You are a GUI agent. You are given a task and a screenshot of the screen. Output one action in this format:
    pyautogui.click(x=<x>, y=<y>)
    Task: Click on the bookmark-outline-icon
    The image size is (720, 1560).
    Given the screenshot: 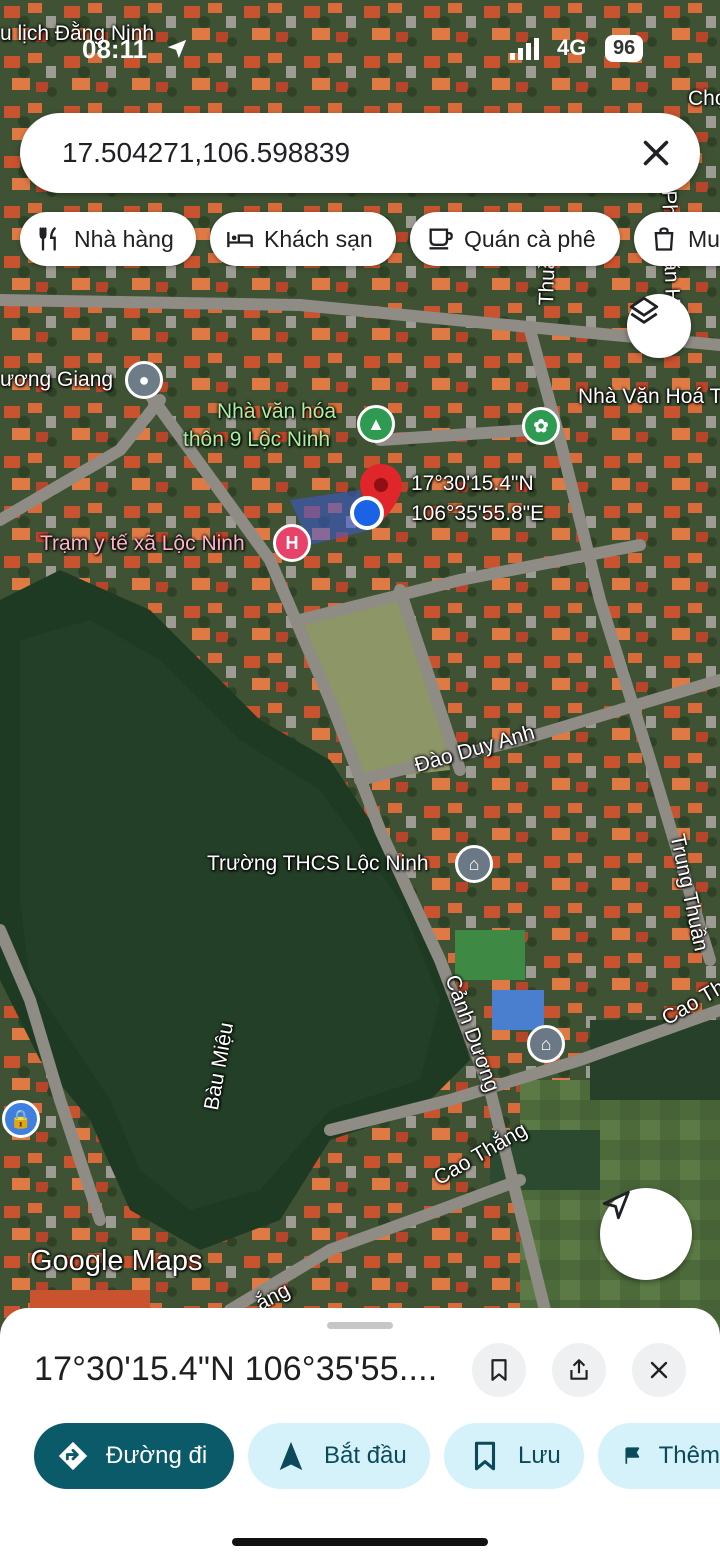 What is the action you would take?
    pyautogui.click(x=499, y=1370)
    